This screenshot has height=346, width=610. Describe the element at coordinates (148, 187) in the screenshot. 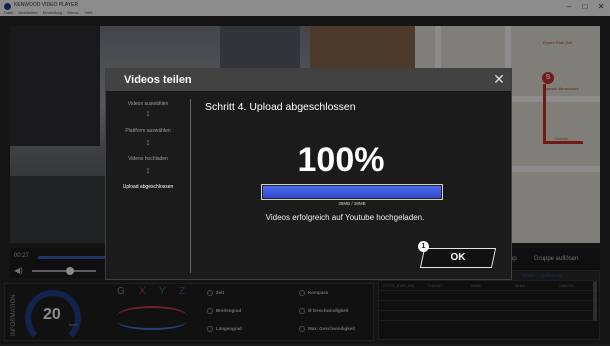

I see `step-upload-complete: Upload abgeschlossen` at that location.